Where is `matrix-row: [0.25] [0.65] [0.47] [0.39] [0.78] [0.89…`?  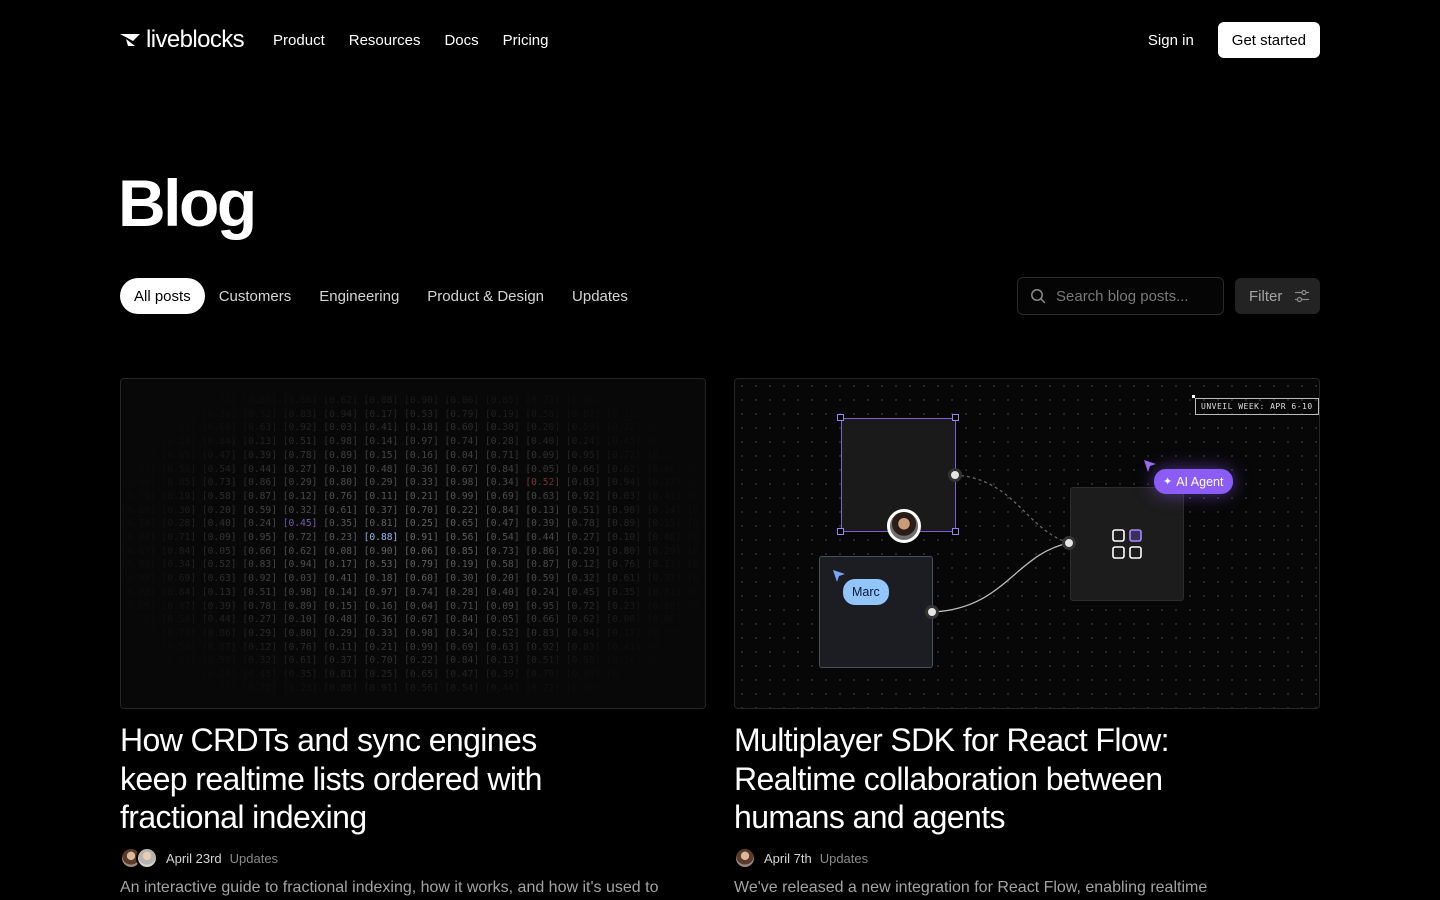 matrix-row: [0.25] [0.65] [0.47] [0.39] [0.78] [0.89… is located at coordinates (413, 455).